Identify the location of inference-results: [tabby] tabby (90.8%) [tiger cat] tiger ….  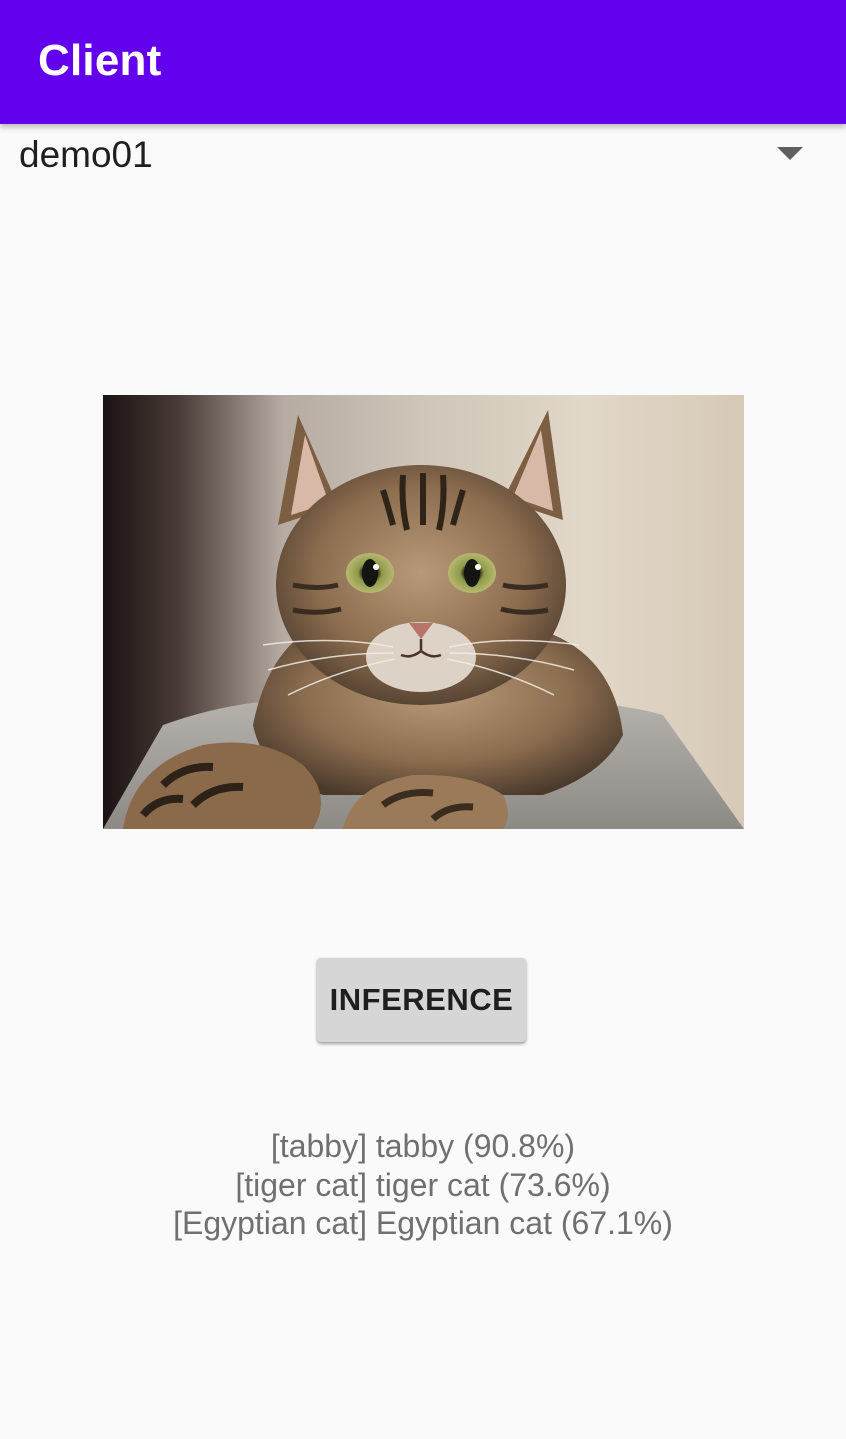
(423, 1185).